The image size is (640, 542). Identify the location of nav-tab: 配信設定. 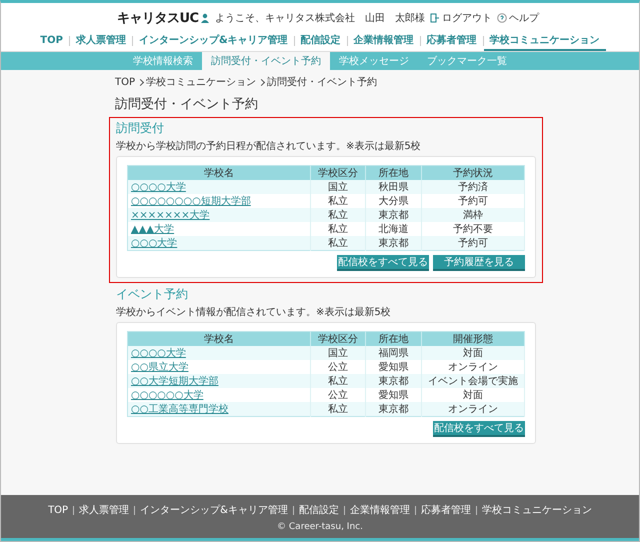
(320, 41).